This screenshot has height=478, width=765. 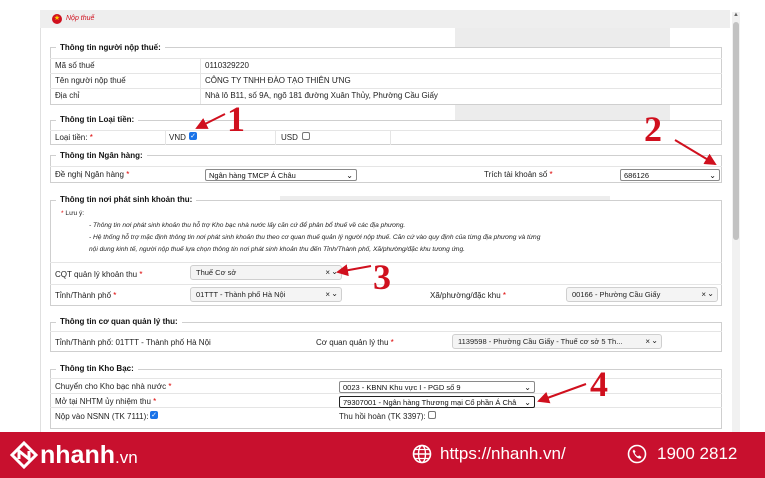 I want to click on phone-icon, so click(x=637, y=454).